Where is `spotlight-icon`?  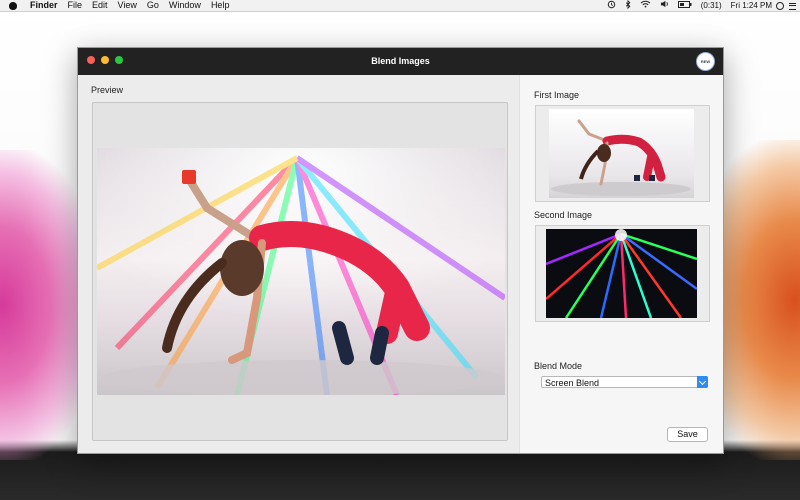 spotlight-icon is located at coordinates (780, 6).